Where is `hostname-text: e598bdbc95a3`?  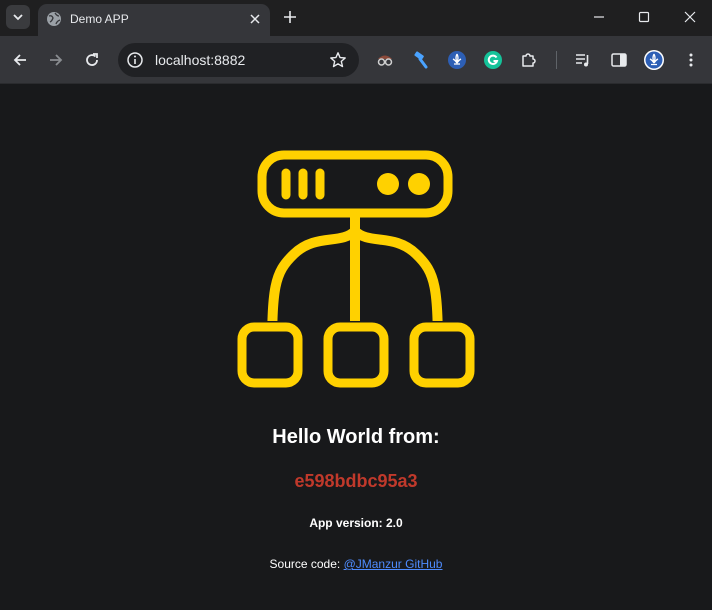 hostname-text: e598bdbc95a3 is located at coordinates (356, 481).